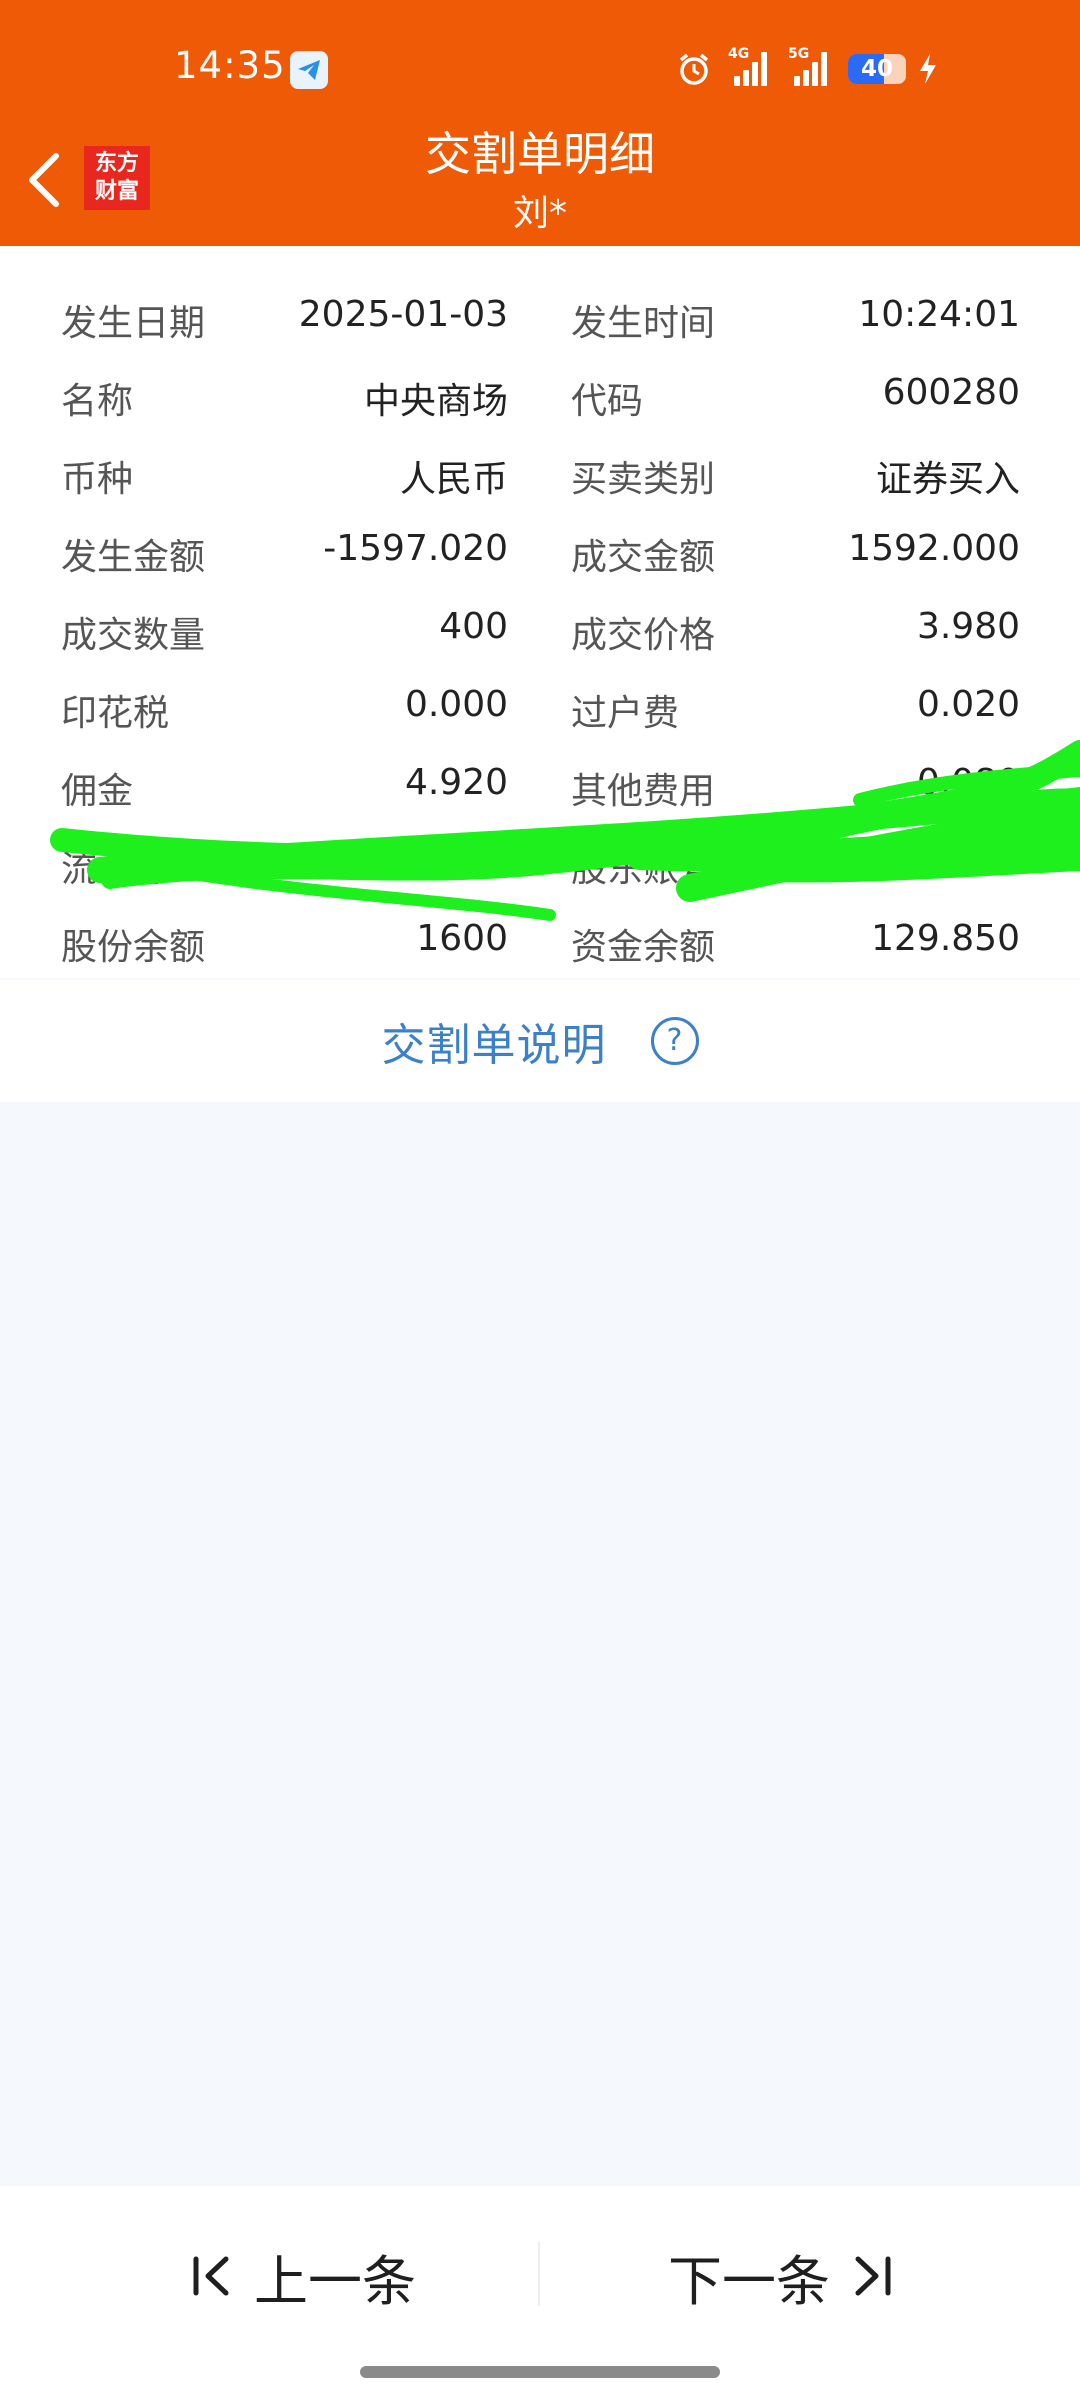  I want to click on detail-row: 成交数量 400 成交价格 3.980, so click(540, 631).